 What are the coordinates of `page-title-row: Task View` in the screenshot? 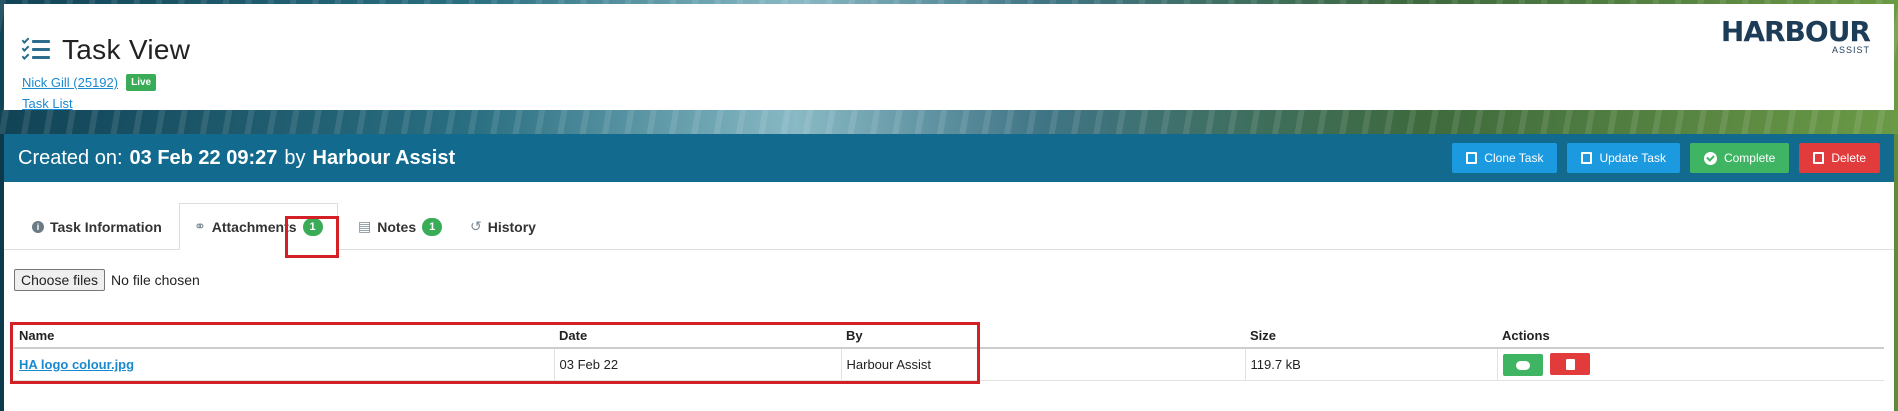 It's located at (106, 50).